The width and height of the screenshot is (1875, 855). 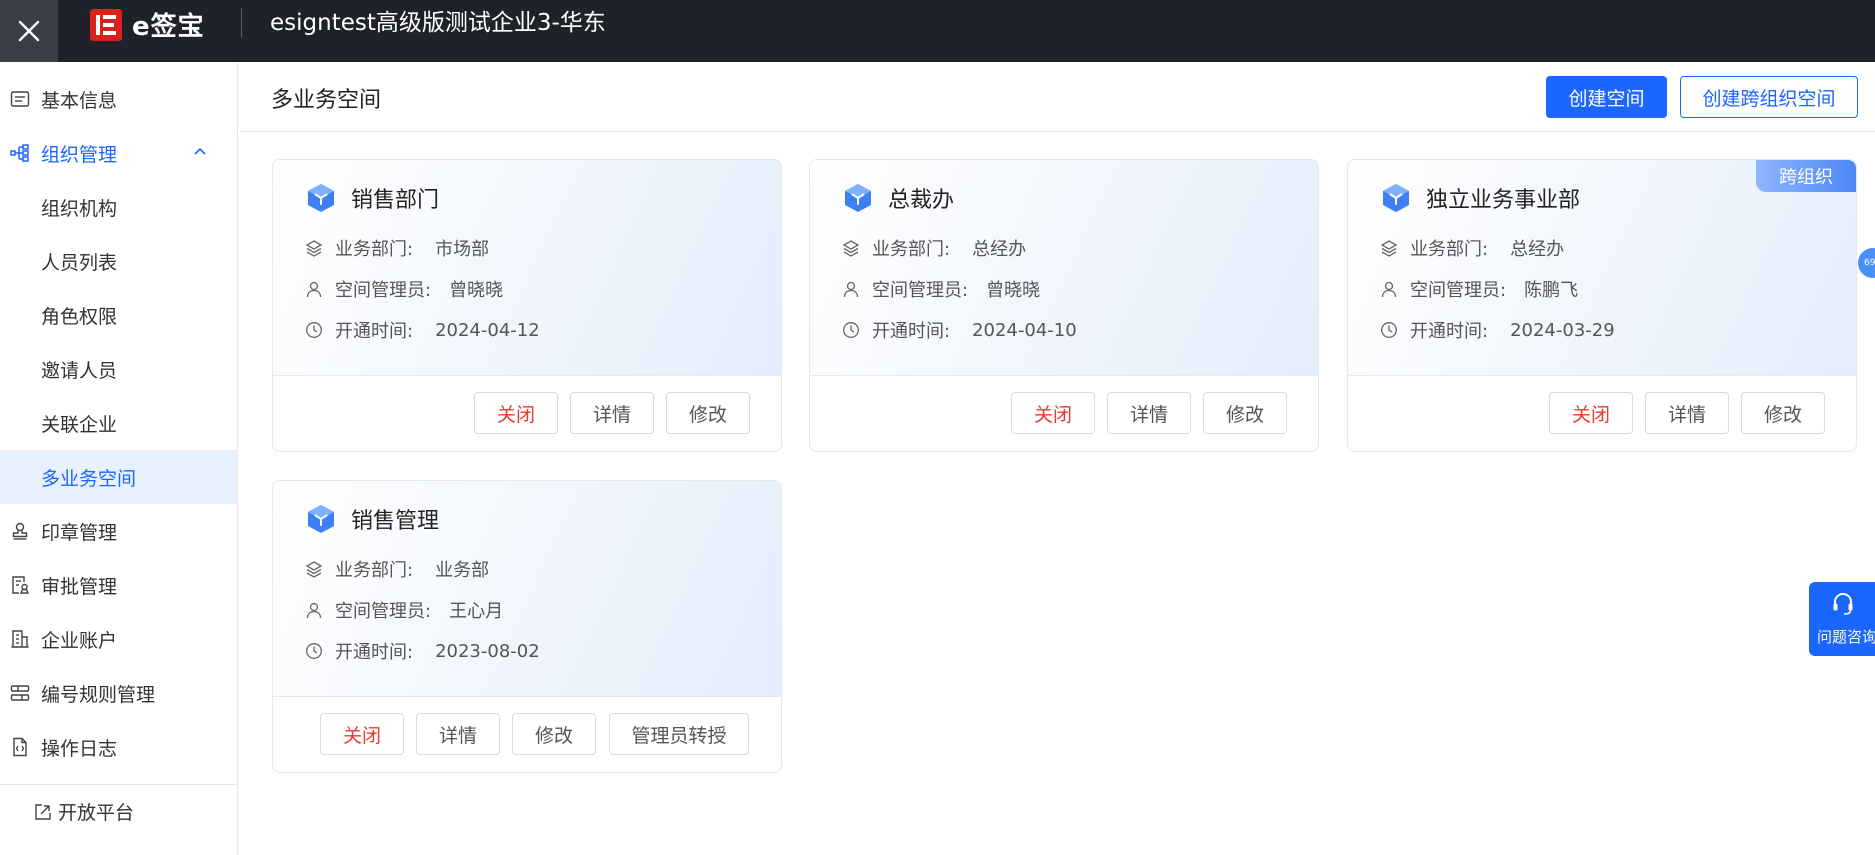 What do you see at coordinates (1606, 97) in the screenshot?
I see `create-space-button: 创建空间` at bounding box center [1606, 97].